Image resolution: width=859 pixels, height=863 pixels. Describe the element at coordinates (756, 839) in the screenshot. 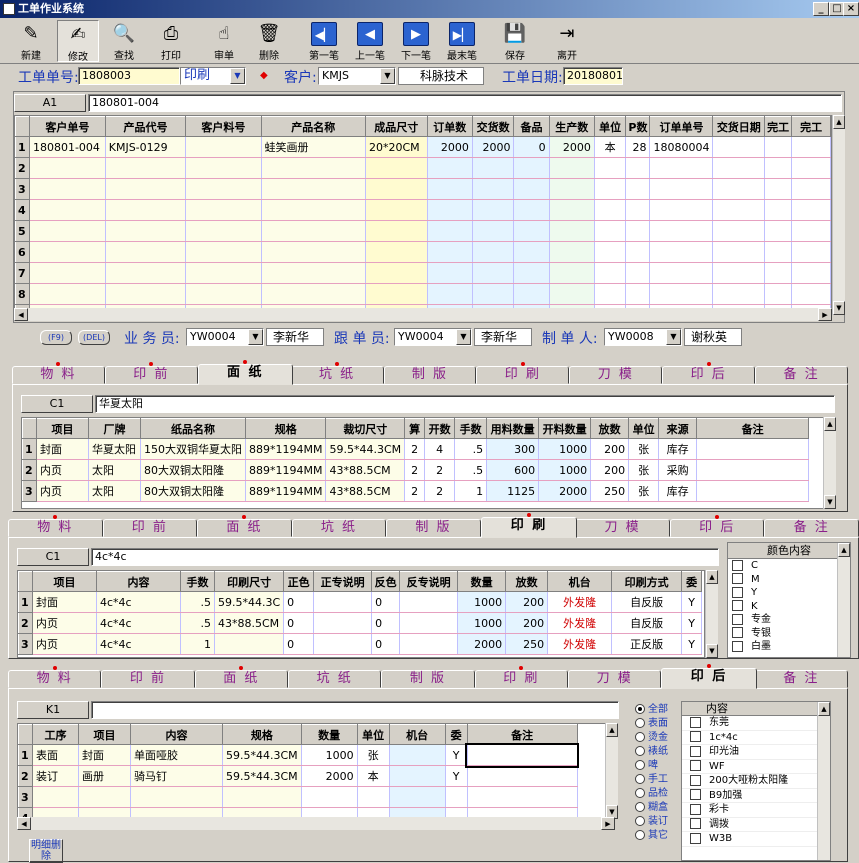

I see `content-list-item: W3B` at that location.